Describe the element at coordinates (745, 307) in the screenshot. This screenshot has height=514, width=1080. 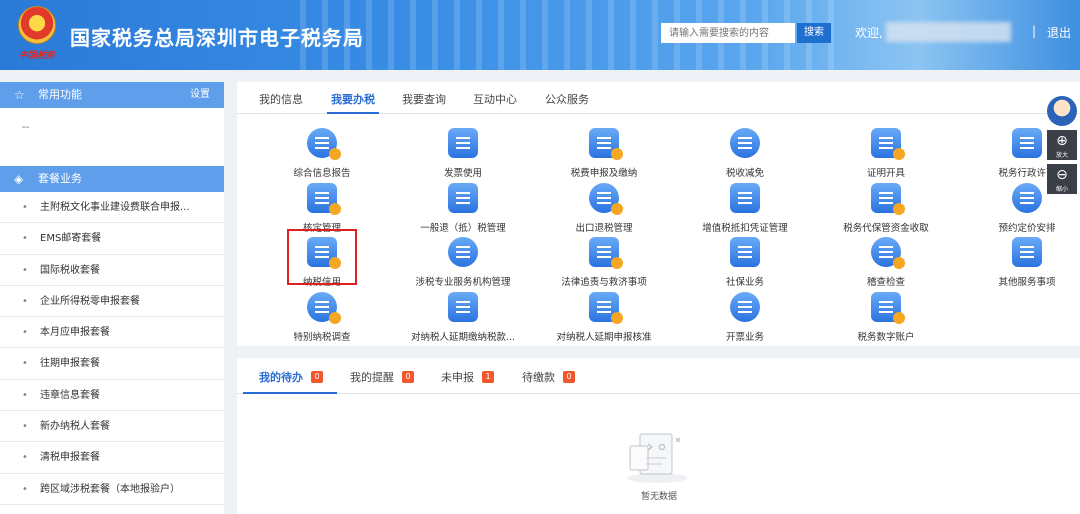
I see `invoicing-icon` at that location.